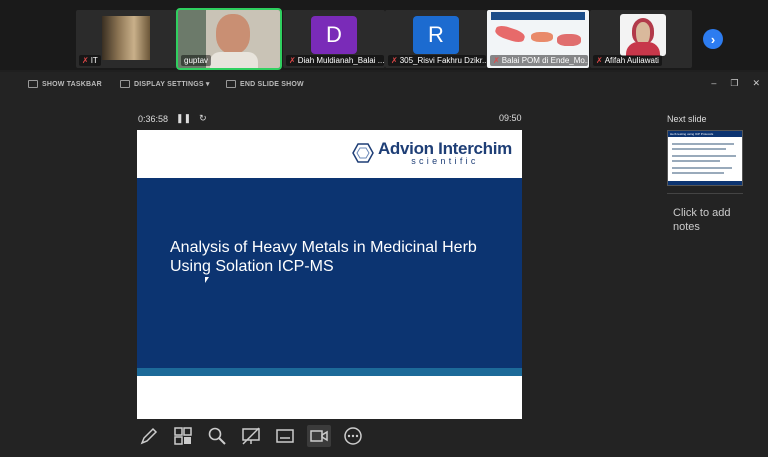 Image resolution: width=768 pixels, height=457 pixels. I want to click on restore-icon: ❐, so click(734, 83).